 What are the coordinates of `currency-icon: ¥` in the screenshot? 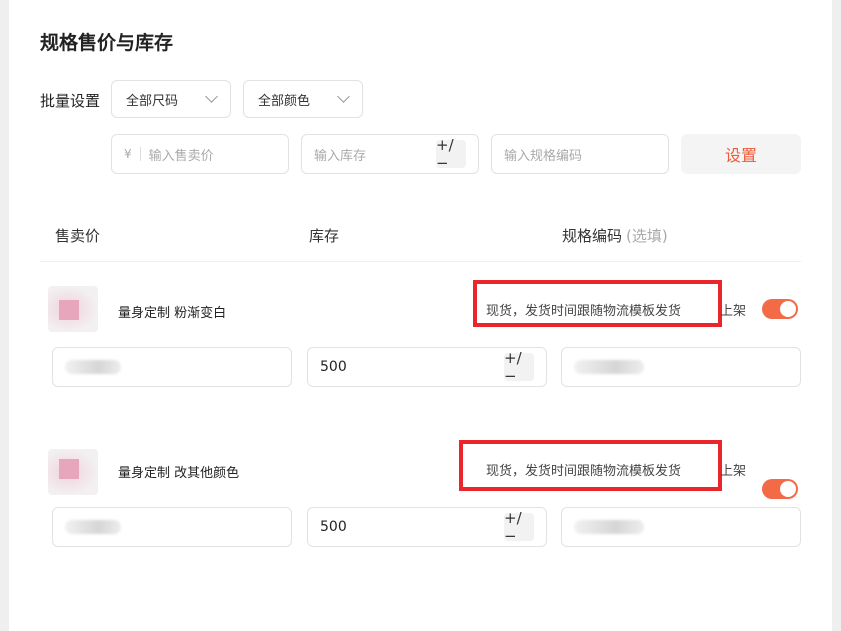 It's located at (128, 154).